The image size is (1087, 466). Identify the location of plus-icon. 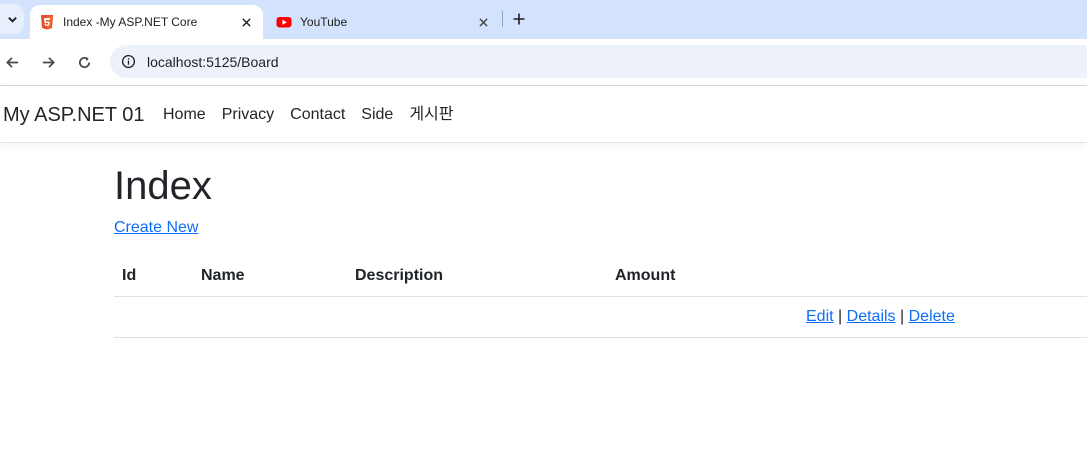
(519, 19).